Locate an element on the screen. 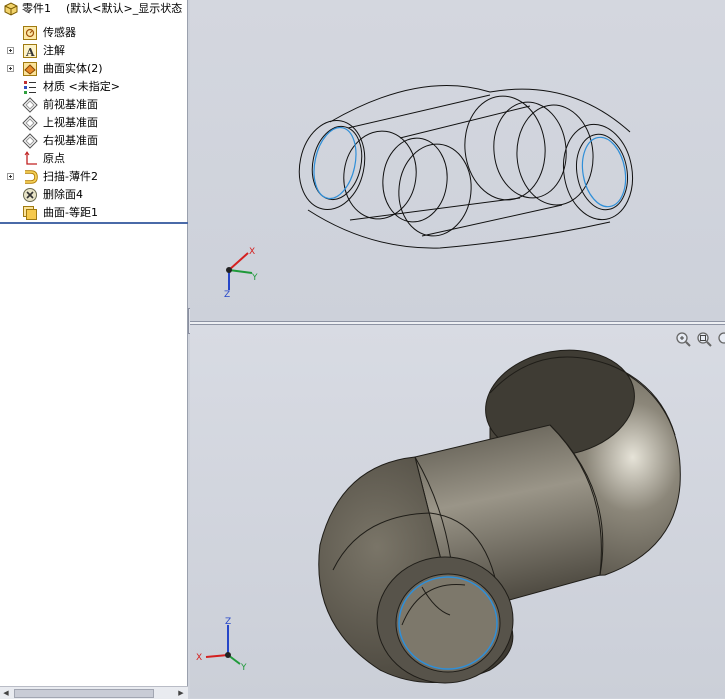  tree-item-annotations: A 注解 is located at coordinates (94, 51).